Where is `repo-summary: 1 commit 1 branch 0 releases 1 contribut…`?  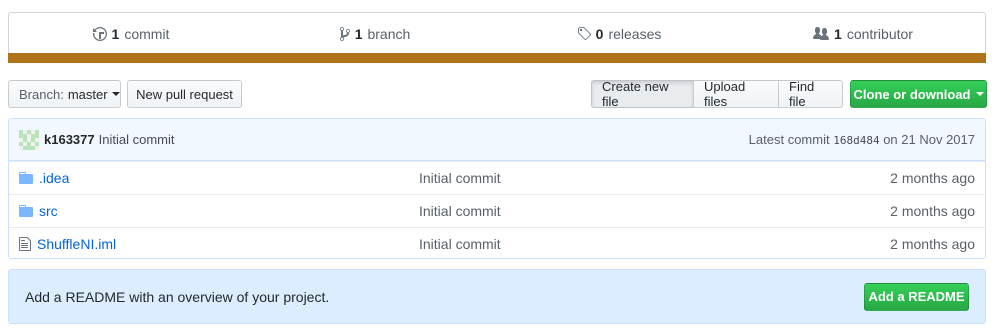 repo-summary: 1 commit 1 branch 0 releases 1 contribut… is located at coordinates (497, 37).